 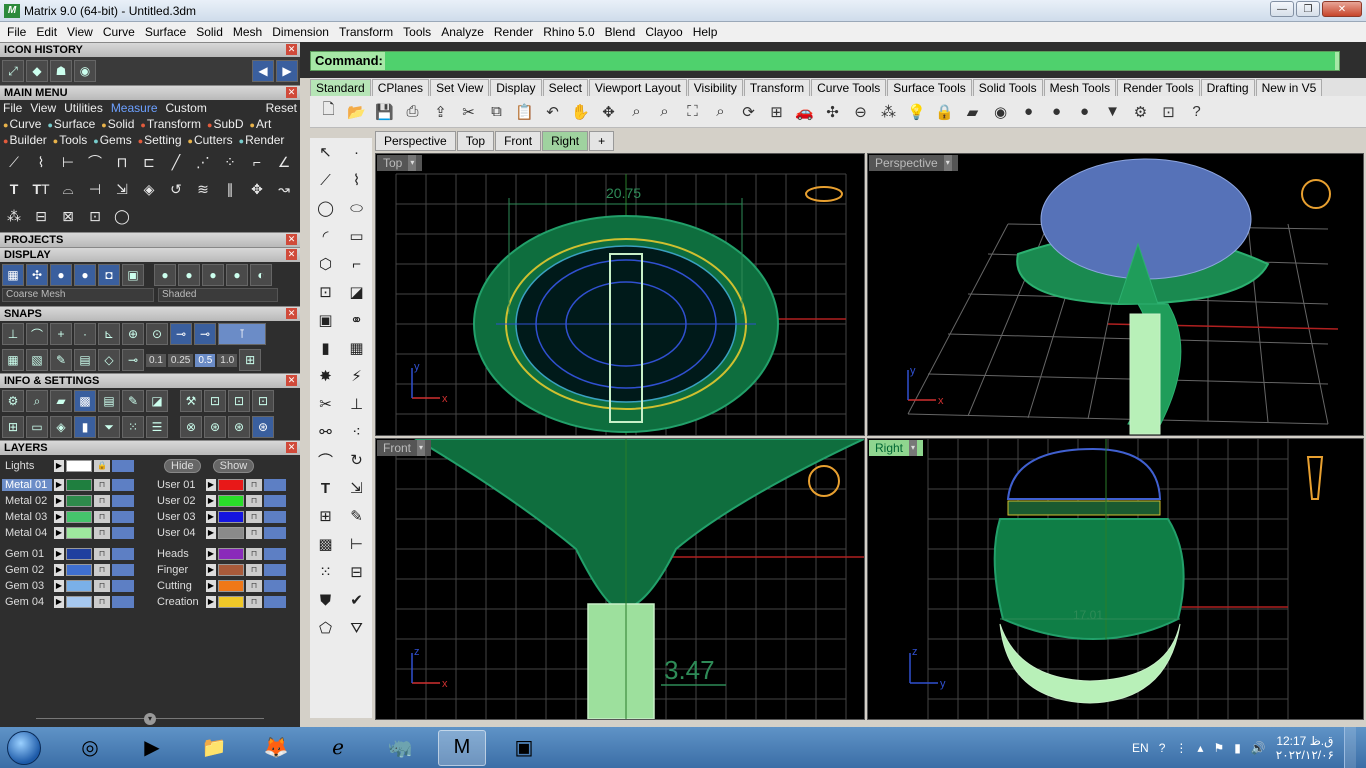 I want to click on zoom-selected-icon: ⌕, so click(x=720, y=111).